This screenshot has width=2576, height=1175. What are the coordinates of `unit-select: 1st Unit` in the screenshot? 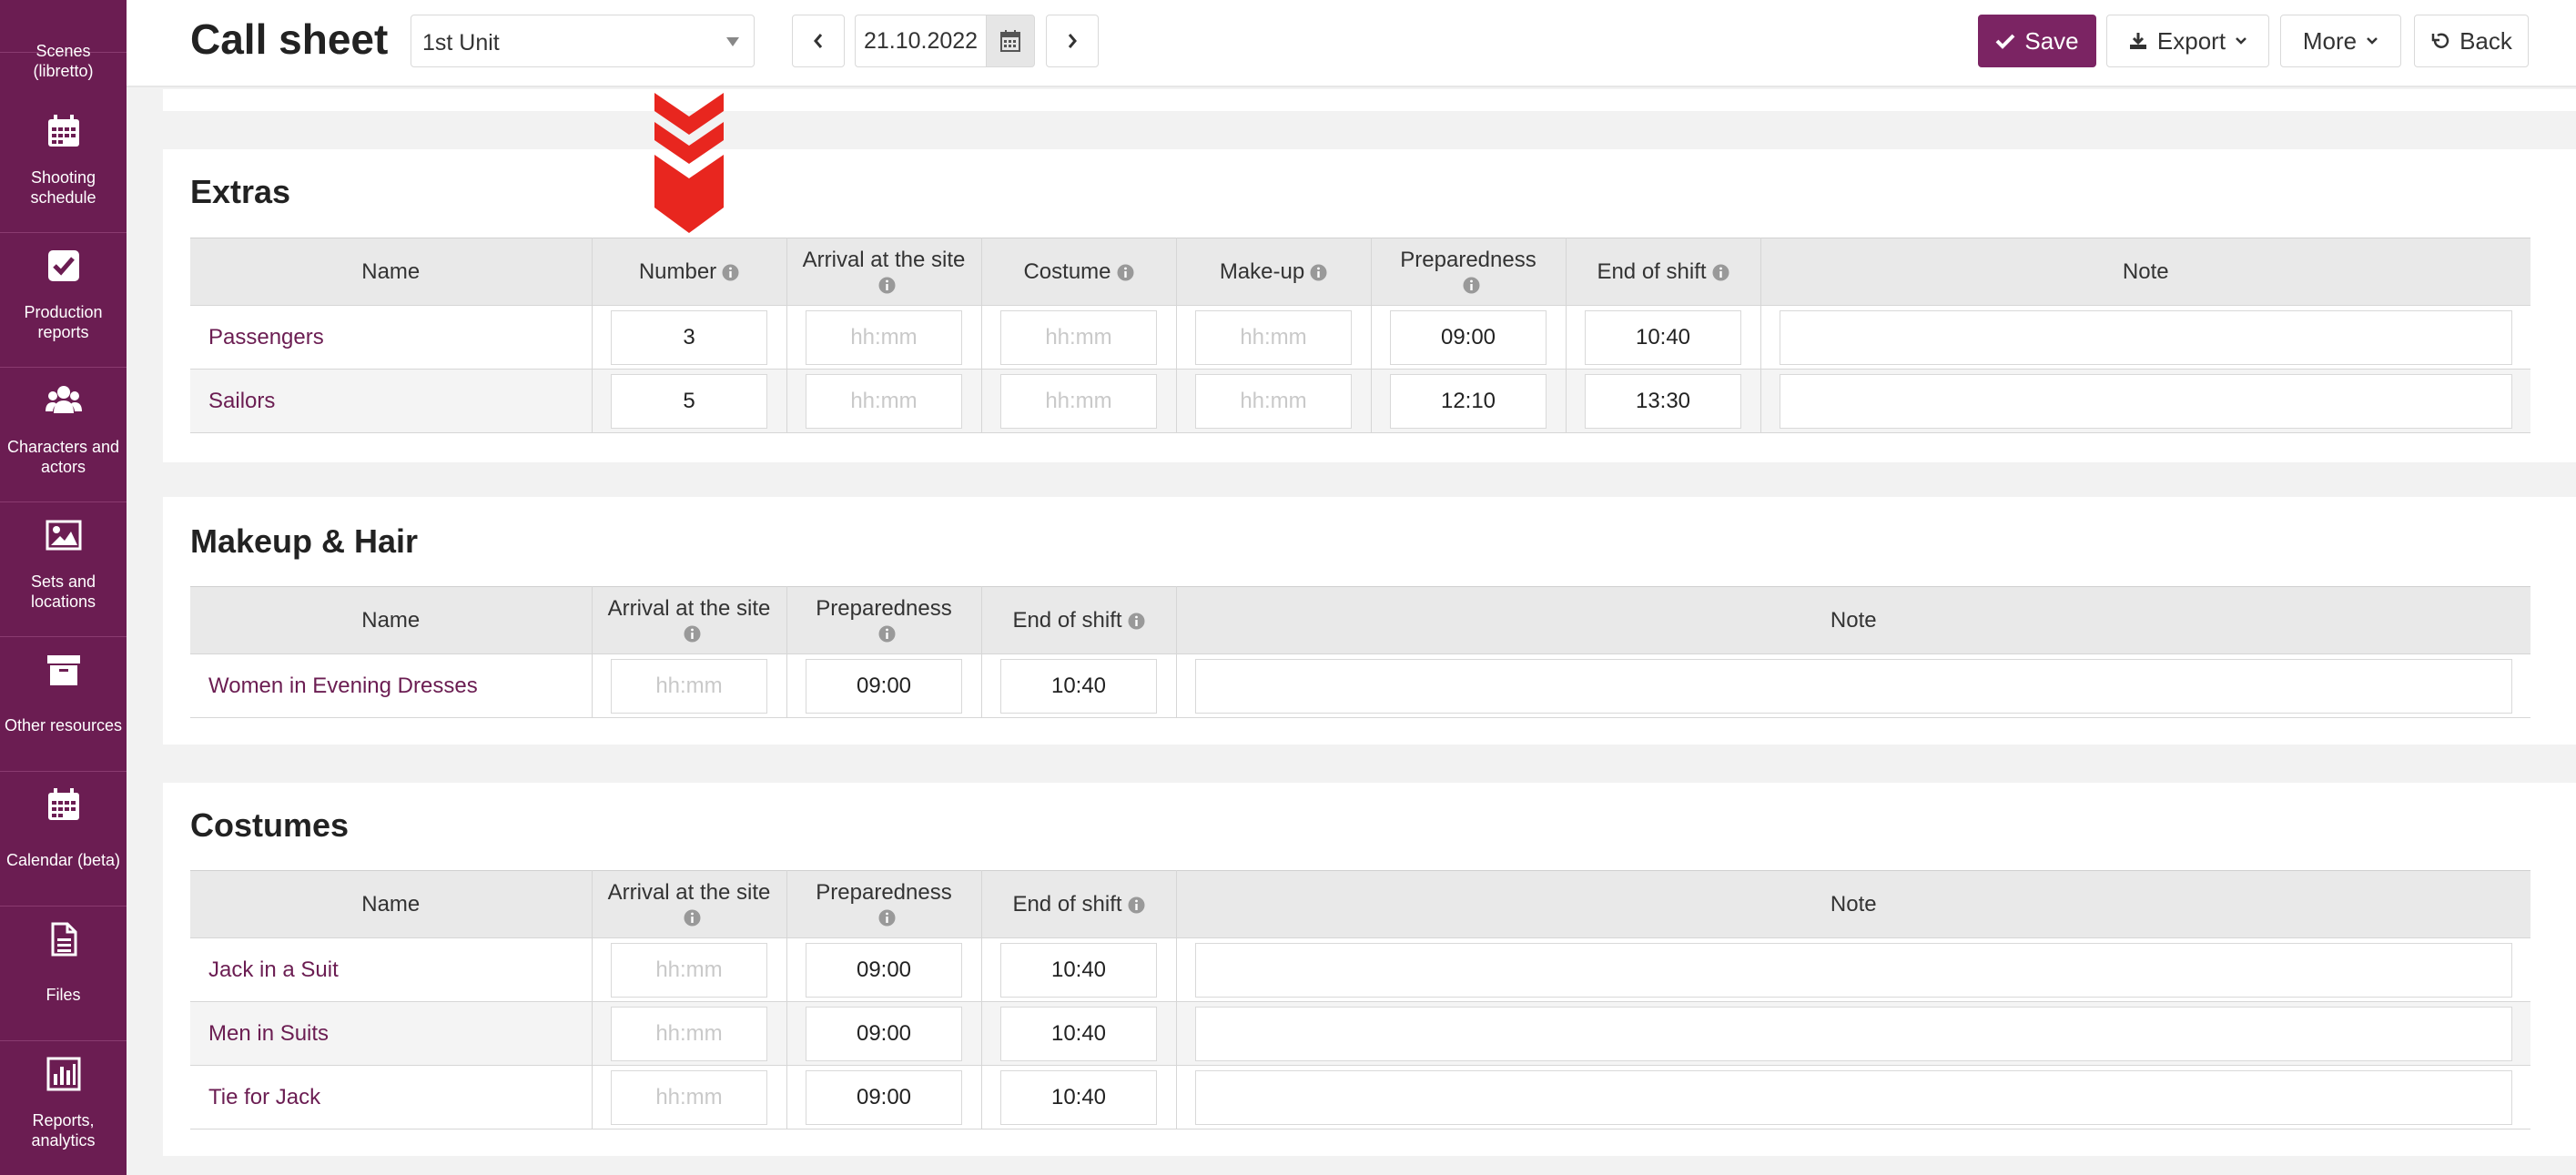 It's located at (583, 41).